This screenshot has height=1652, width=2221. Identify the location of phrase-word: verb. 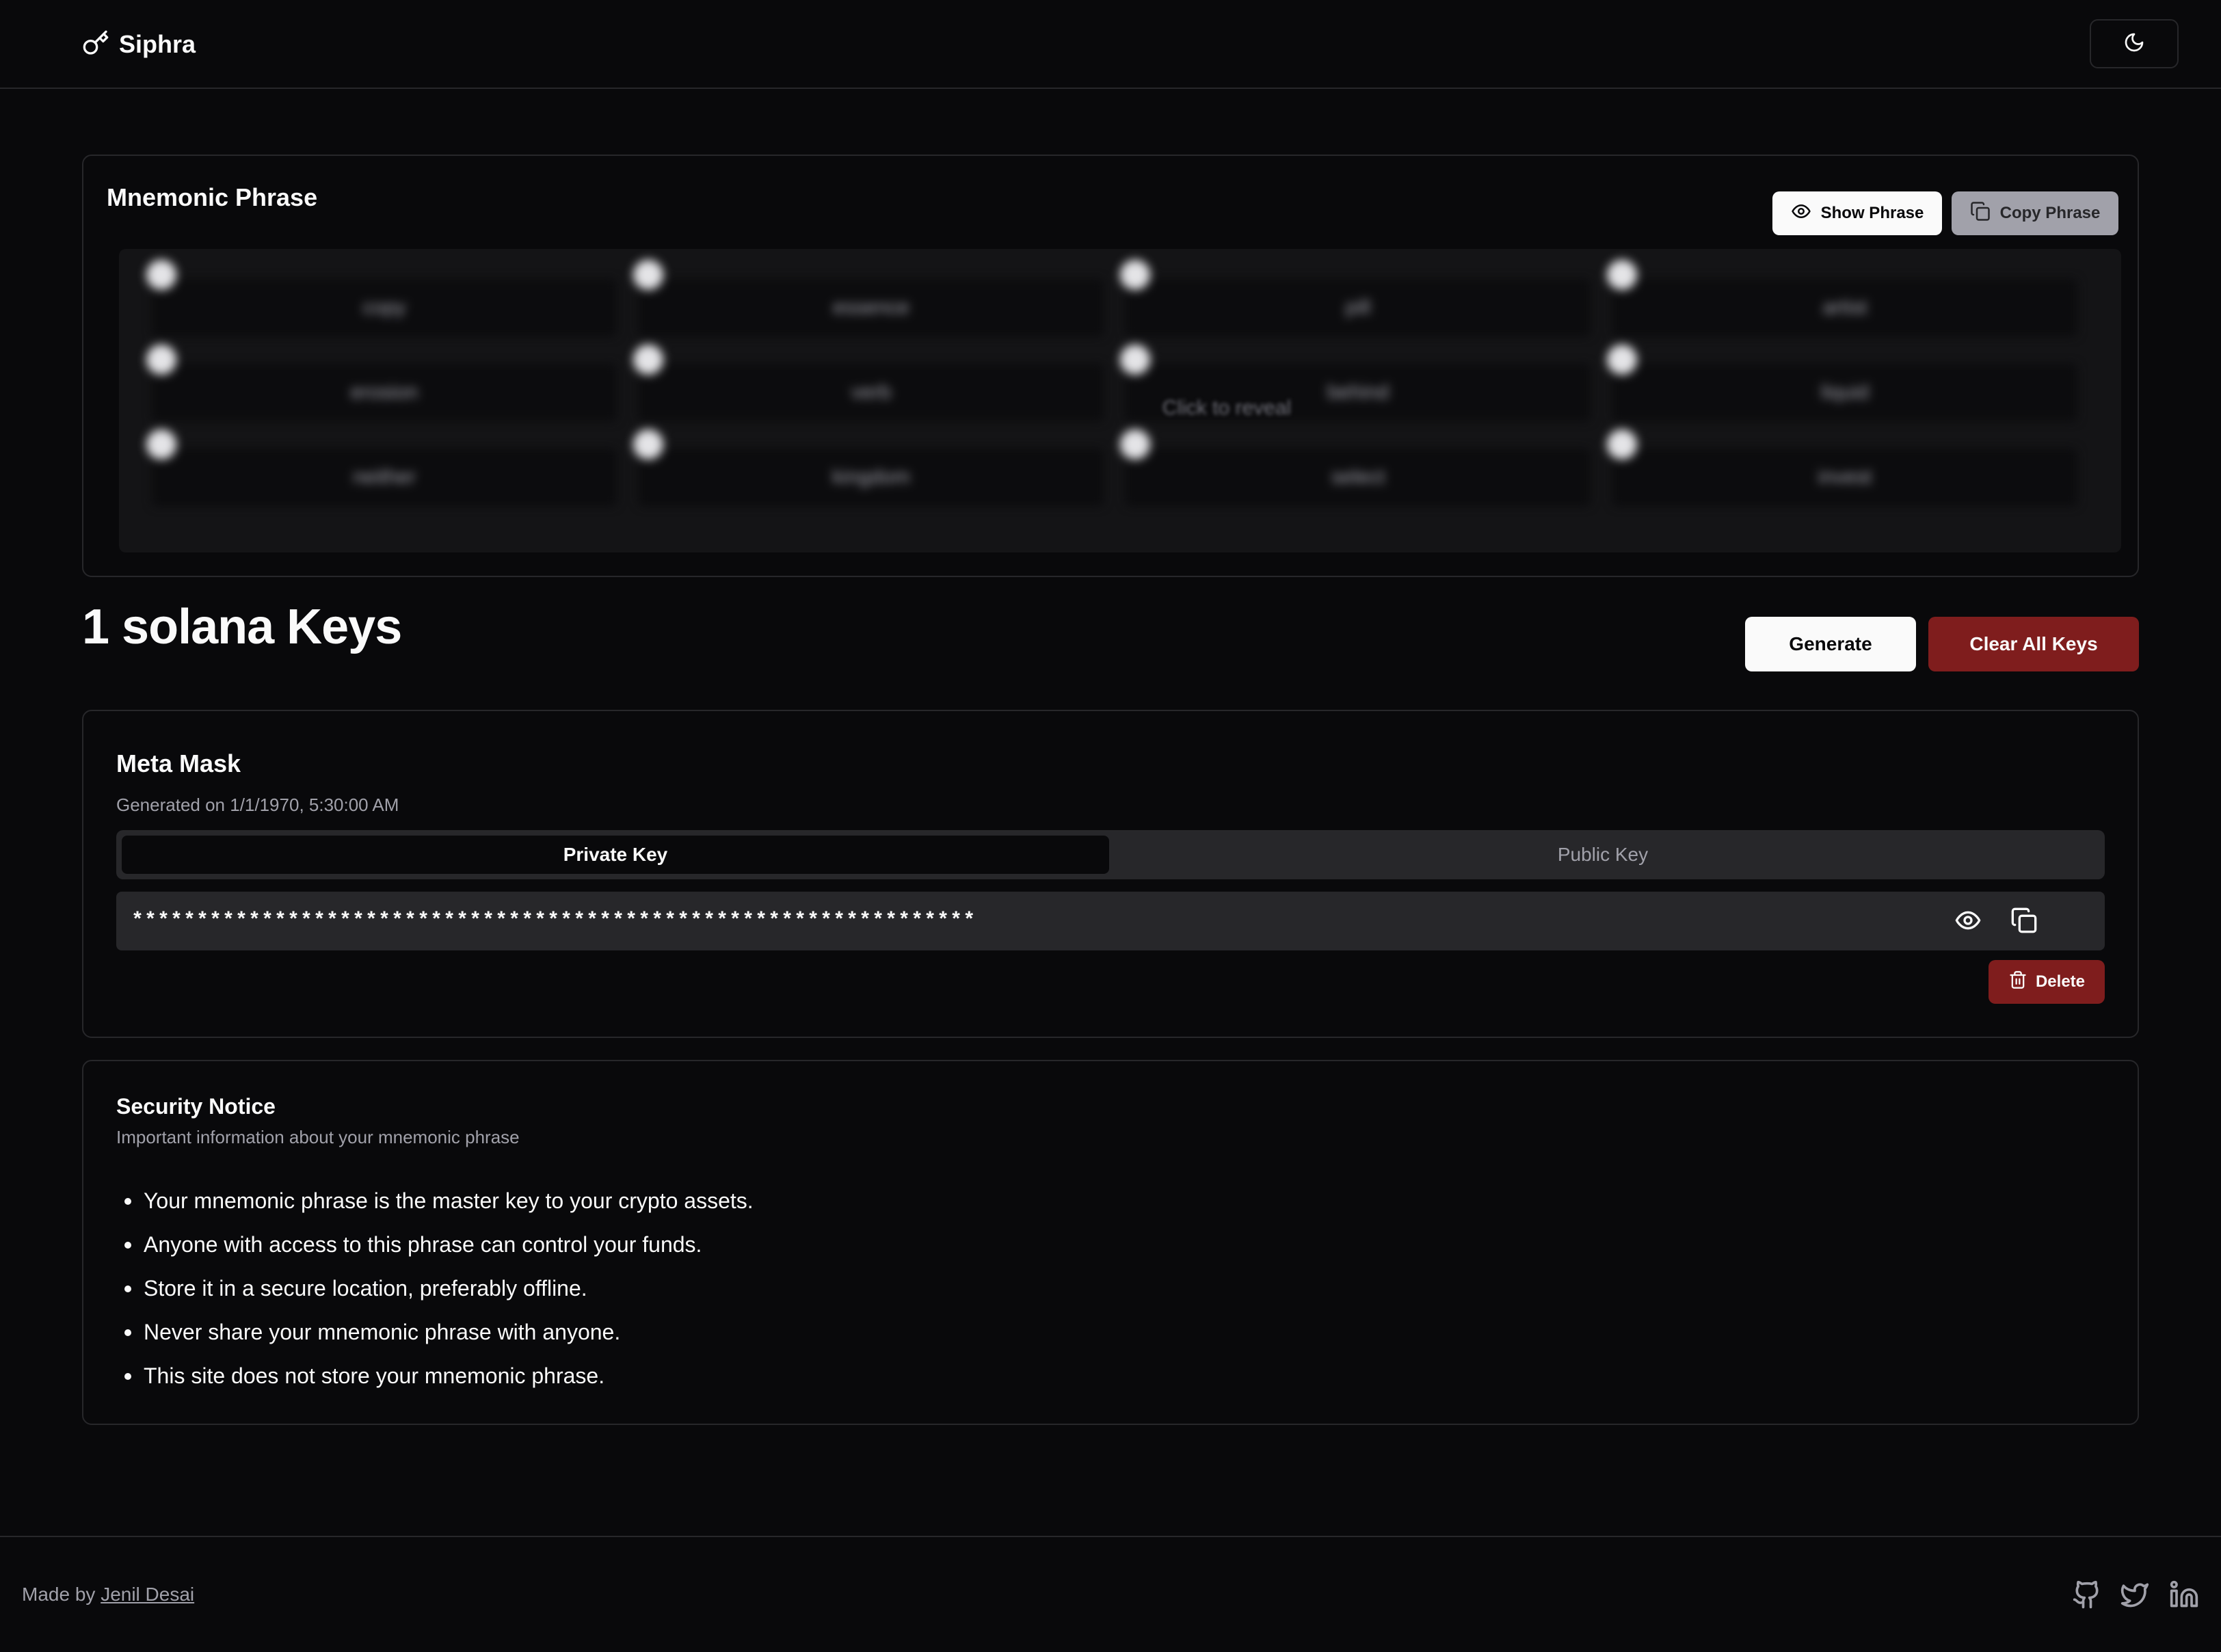
(872, 392).